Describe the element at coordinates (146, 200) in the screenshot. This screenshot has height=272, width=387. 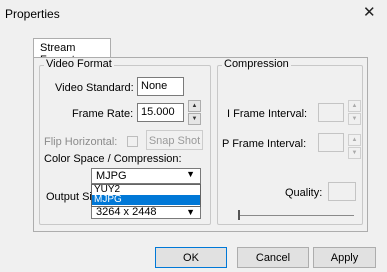
I see `dropdown-option-mjpg: MJPG` at that location.